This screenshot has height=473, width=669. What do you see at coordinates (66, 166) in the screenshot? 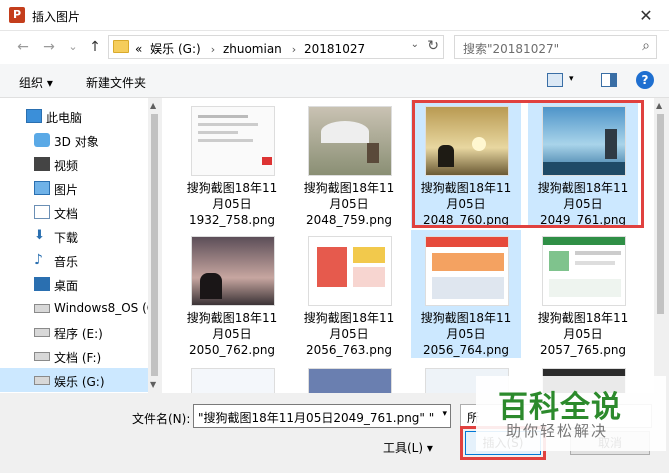
I see `sidebar-item-label: 视频` at bounding box center [66, 166].